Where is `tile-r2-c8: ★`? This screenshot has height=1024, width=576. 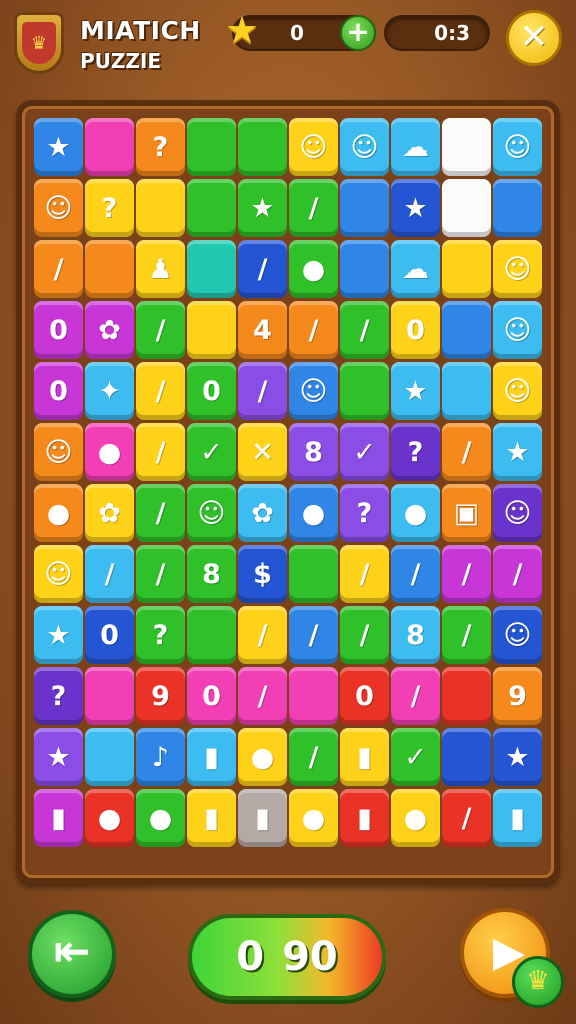
tile-r2-c8: ★ is located at coordinates (415, 208).